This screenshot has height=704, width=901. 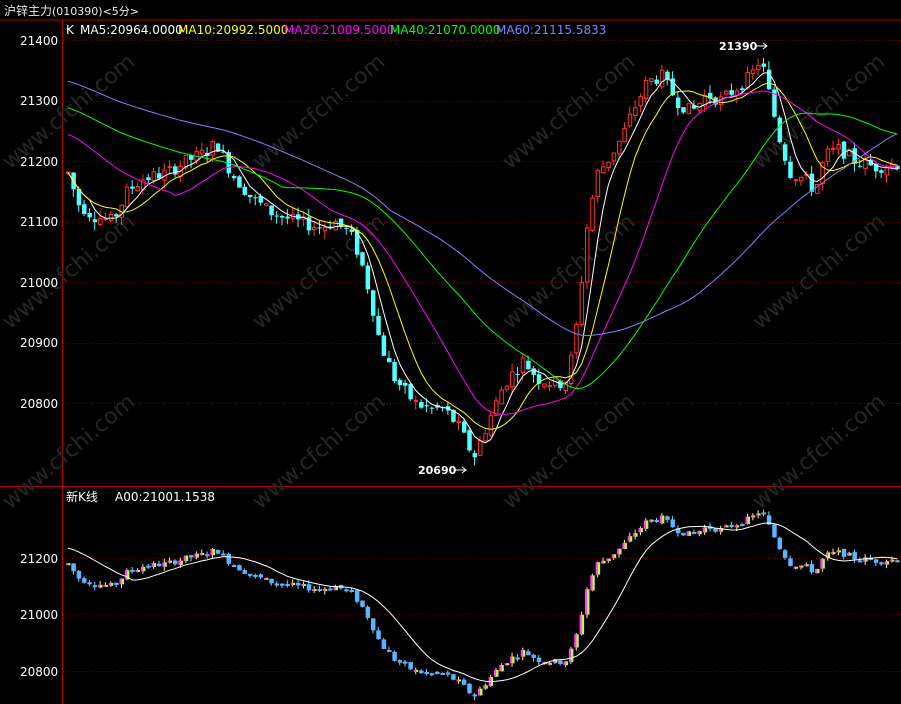 I want to click on ma-legend-item: MA20:21009.5000, so click(x=339, y=30).